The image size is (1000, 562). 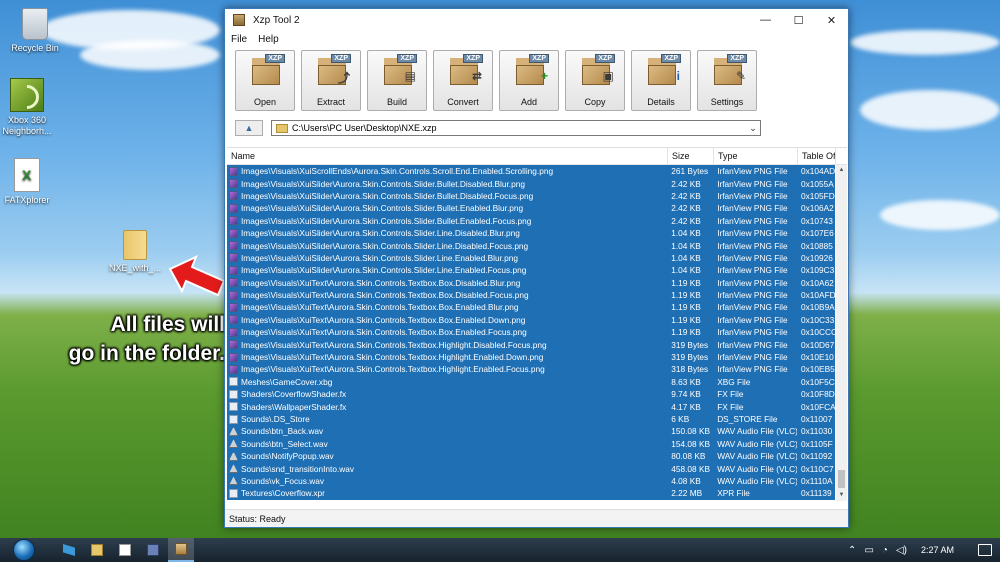 I want to click on toolbar-add-button: XZP + Add, so click(x=529, y=80).